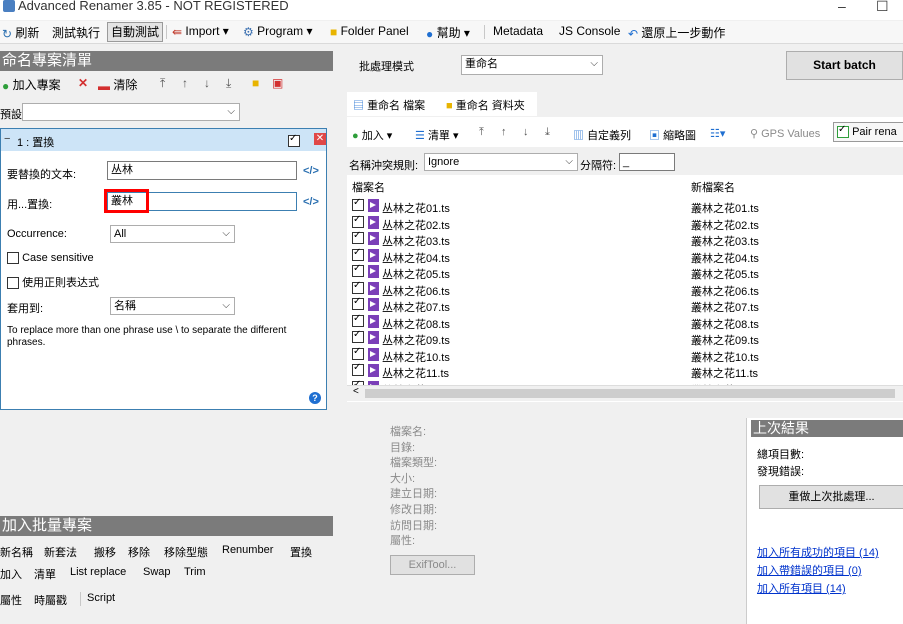 The image size is (903, 624). Describe the element at coordinates (785, 133) in the screenshot. I see `gps-values-button: ⚲ GPS Values` at that location.